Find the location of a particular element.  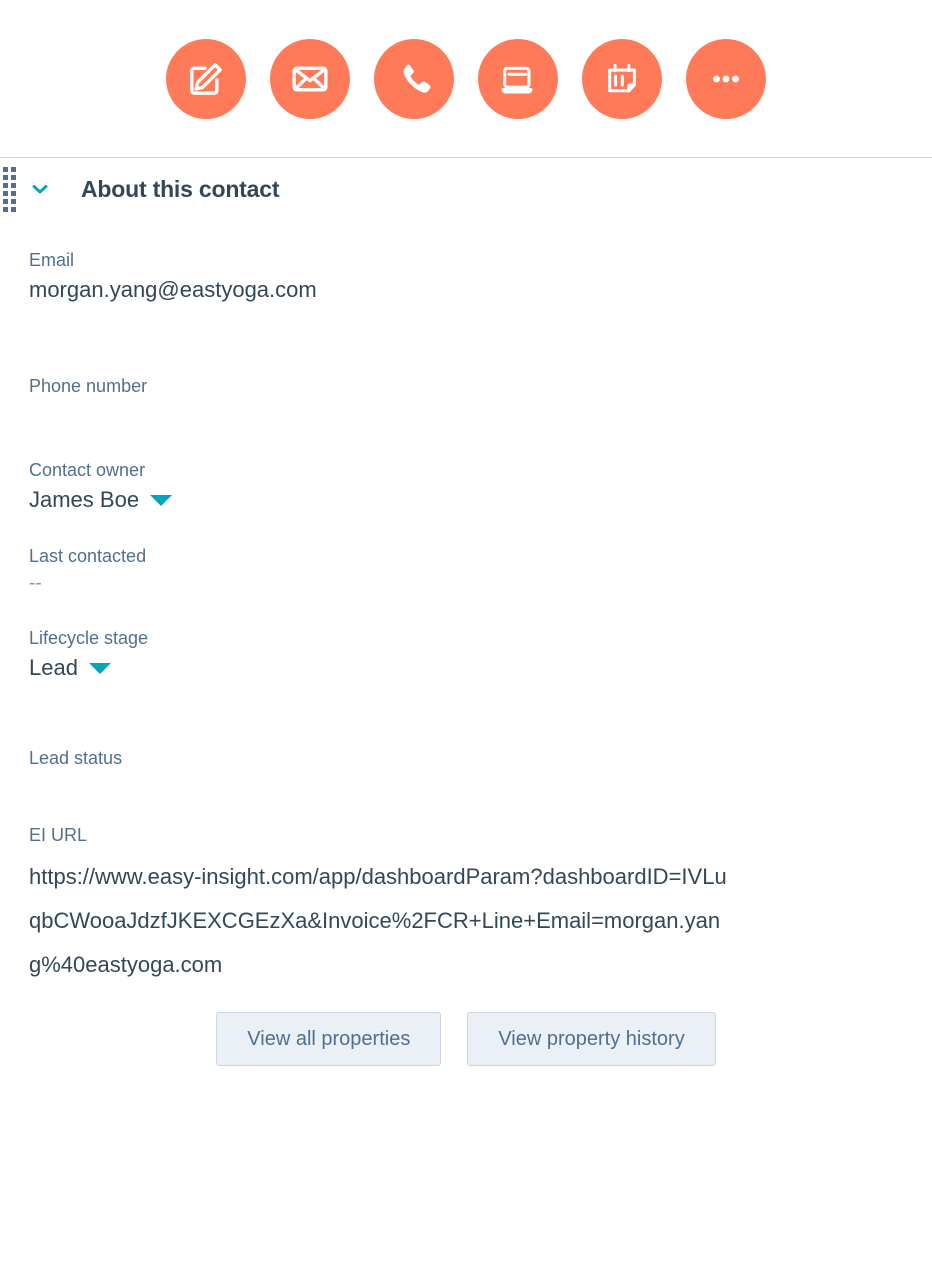

property-phone-number: Phone number is located at coordinates (480, 387).